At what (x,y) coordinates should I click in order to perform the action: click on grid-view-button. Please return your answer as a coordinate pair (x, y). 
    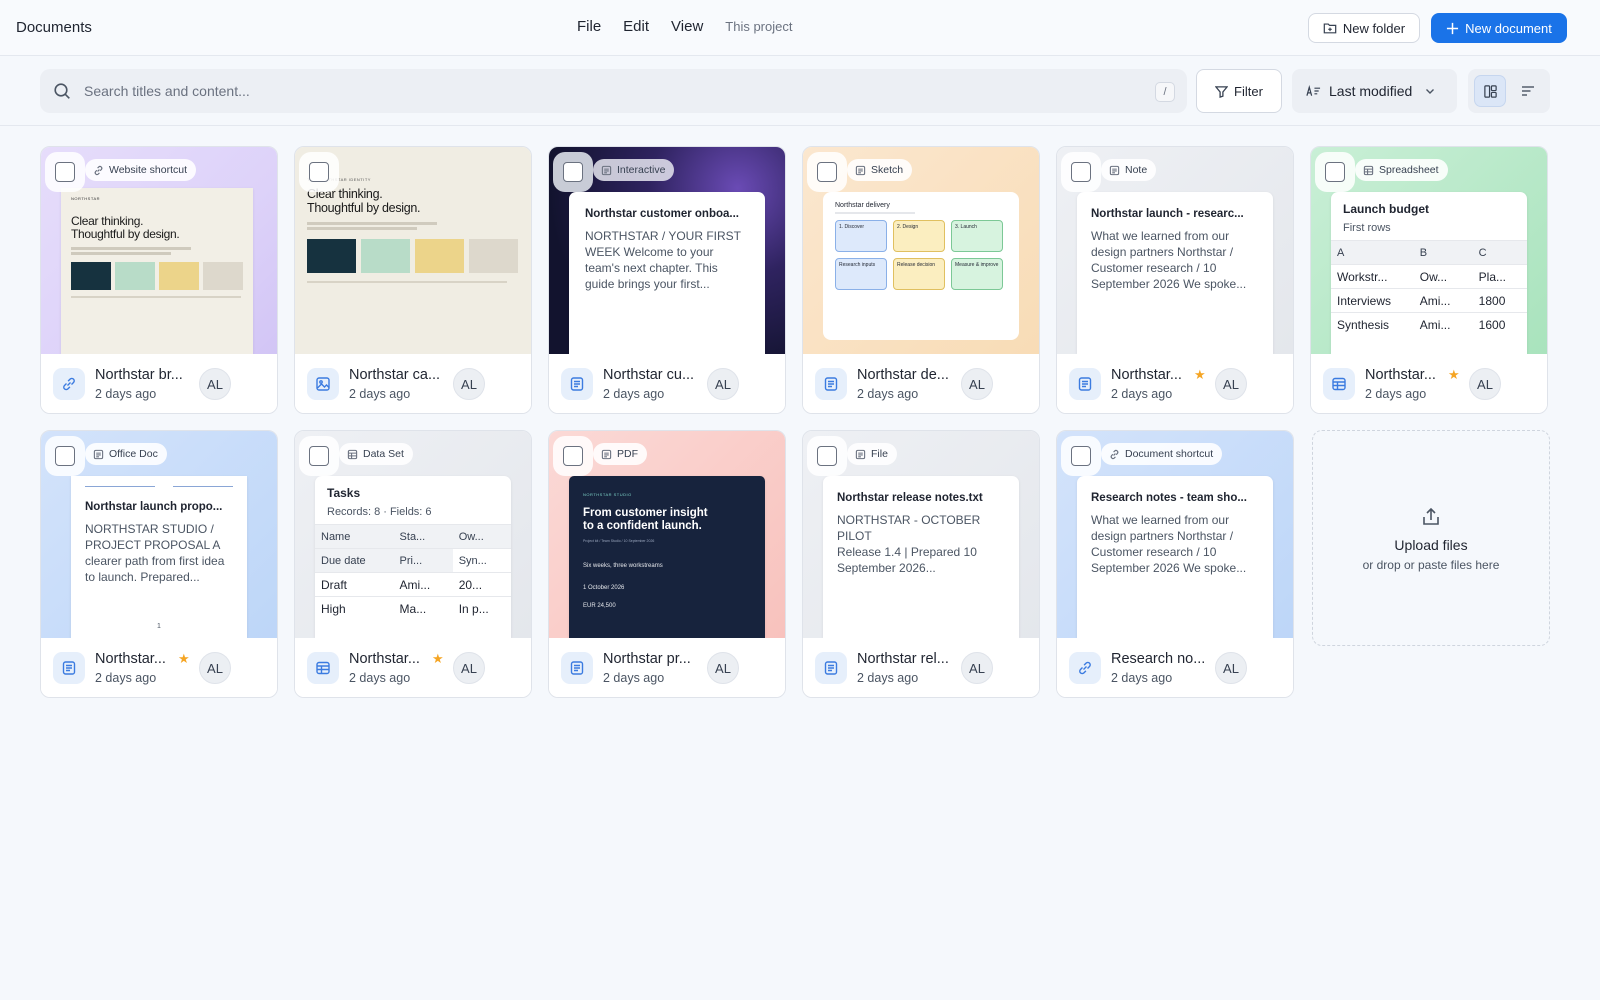
    Looking at the image, I should click on (1490, 91).